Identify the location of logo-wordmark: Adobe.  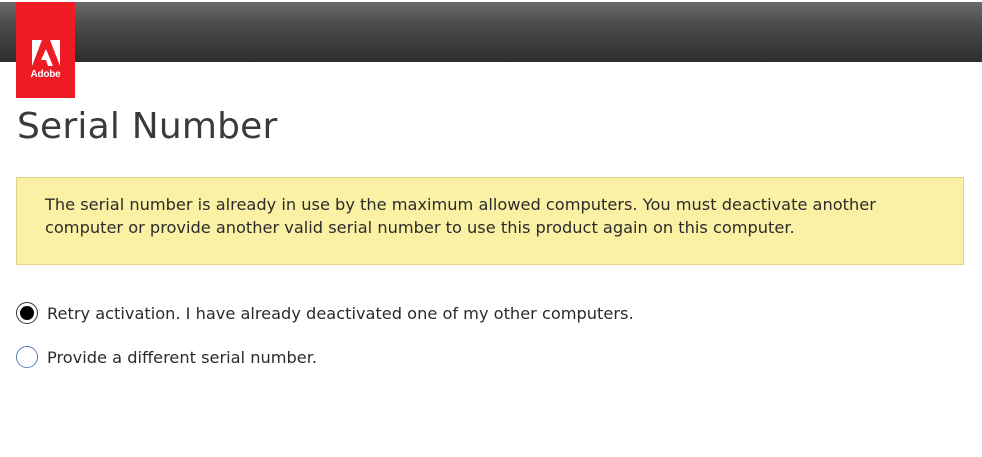
(45, 74).